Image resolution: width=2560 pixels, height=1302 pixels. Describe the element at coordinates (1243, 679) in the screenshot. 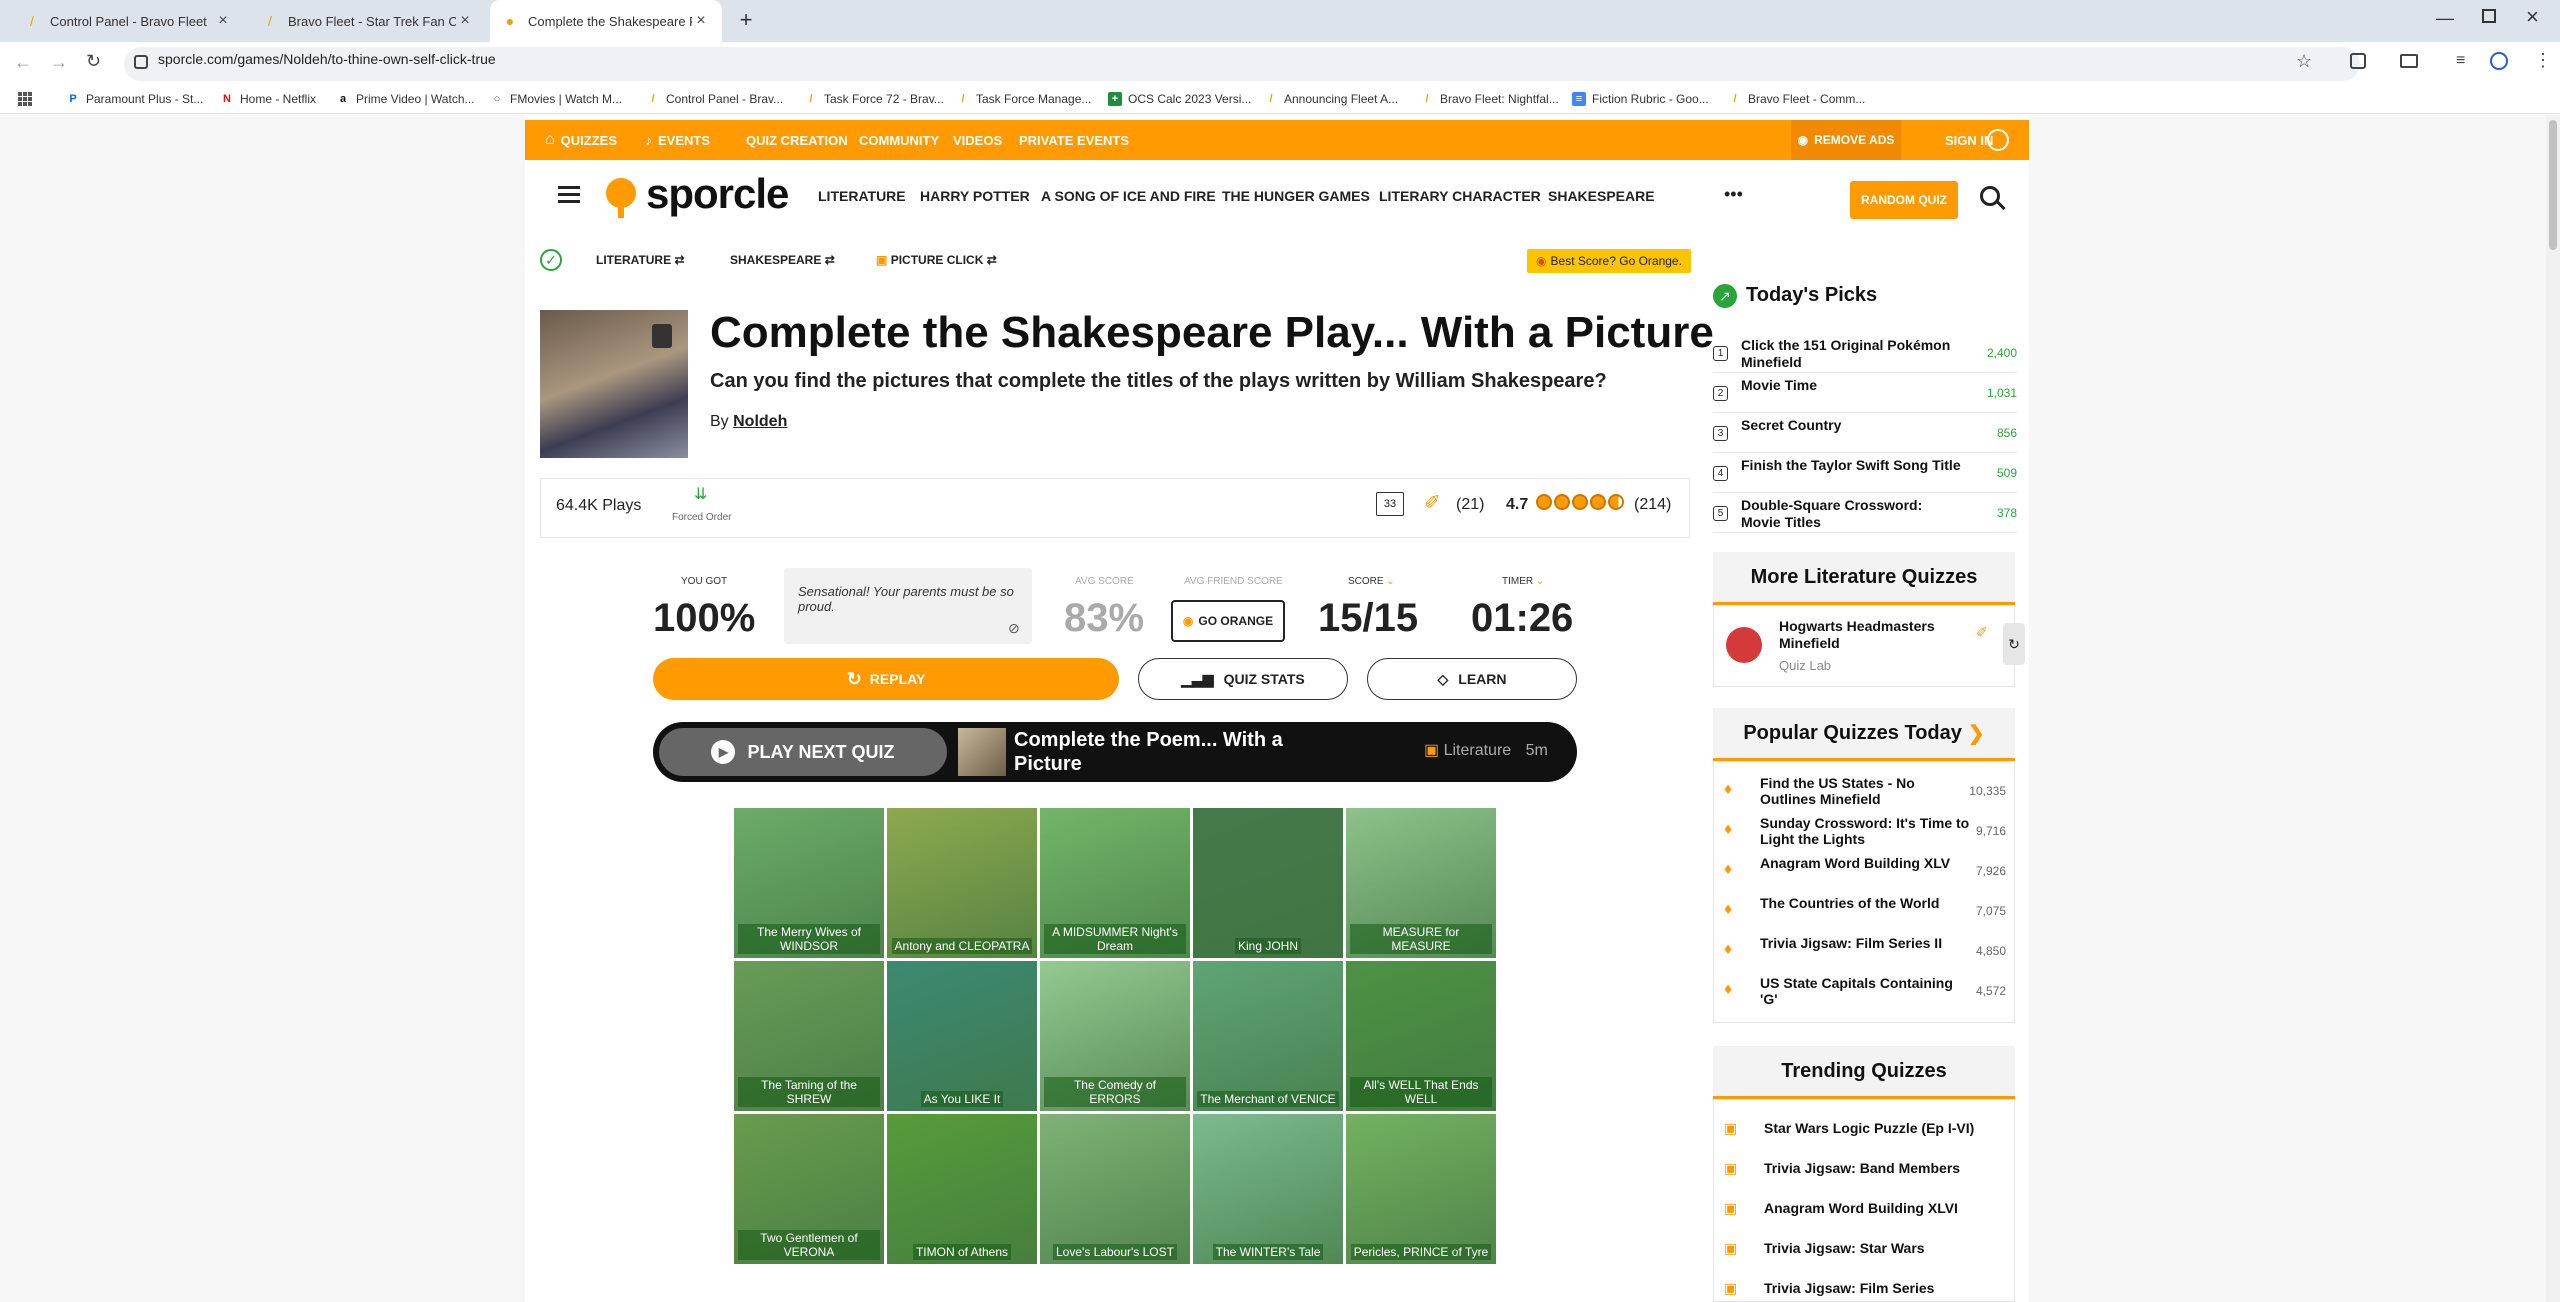

I see `quiz-stats-button: ▁▃▆ QUIZ STATS` at that location.